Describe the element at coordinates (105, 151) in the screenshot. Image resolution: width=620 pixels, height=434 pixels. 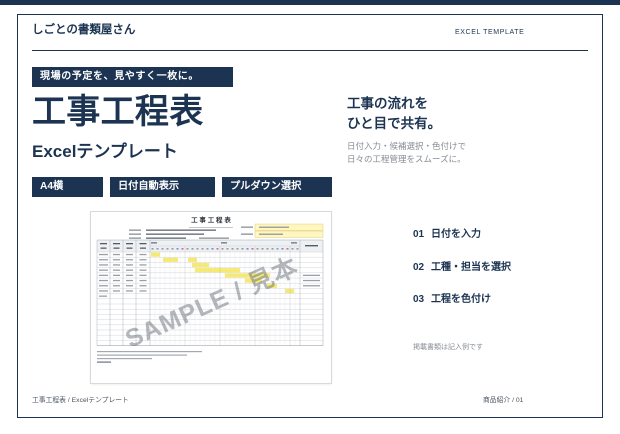
I see `page-subtitle: Excelテンプレート` at that location.